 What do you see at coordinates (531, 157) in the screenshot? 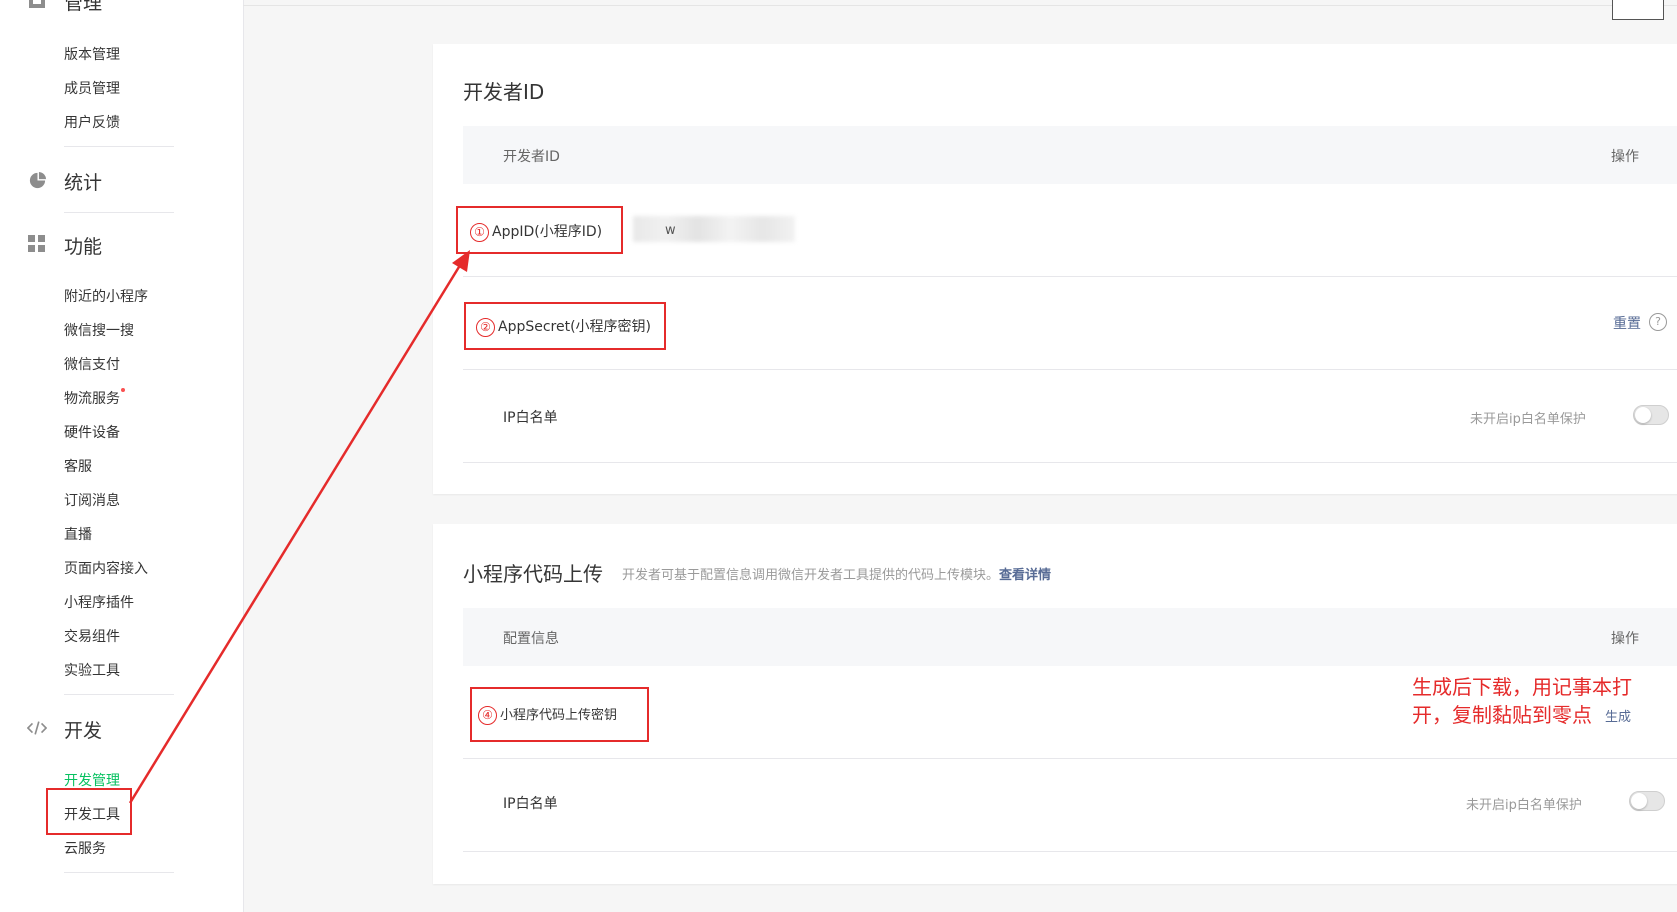
I see `col-header-name: 开发者ID` at bounding box center [531, 157].